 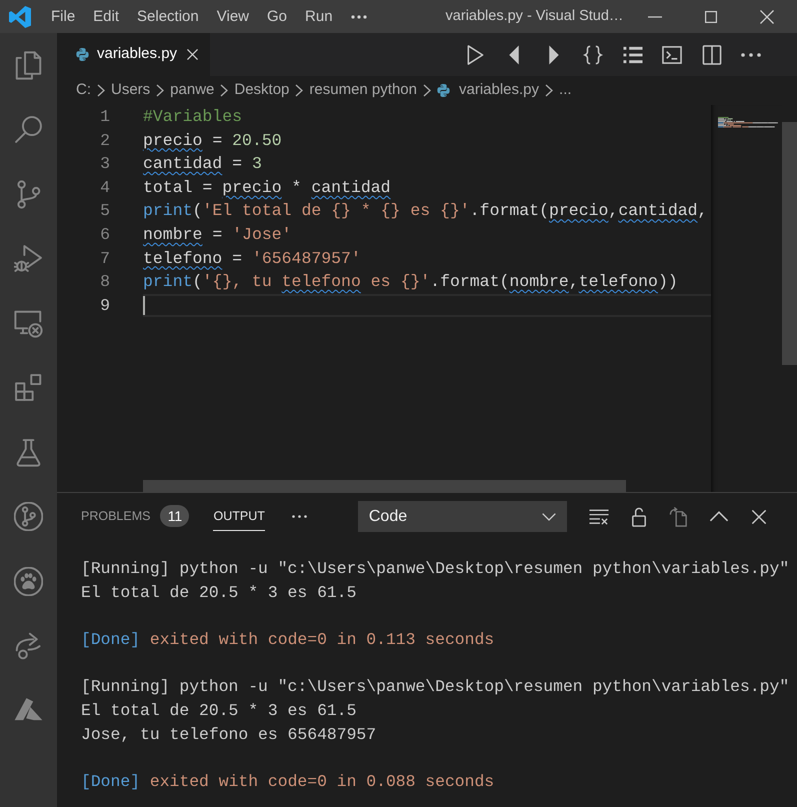 I want to click on files-icon, so click(x=28, y=65).